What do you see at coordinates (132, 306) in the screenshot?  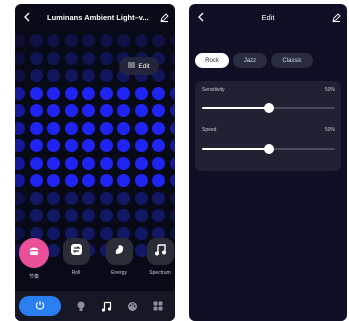 I see `palette-icon` at bounding box center [132, 306].